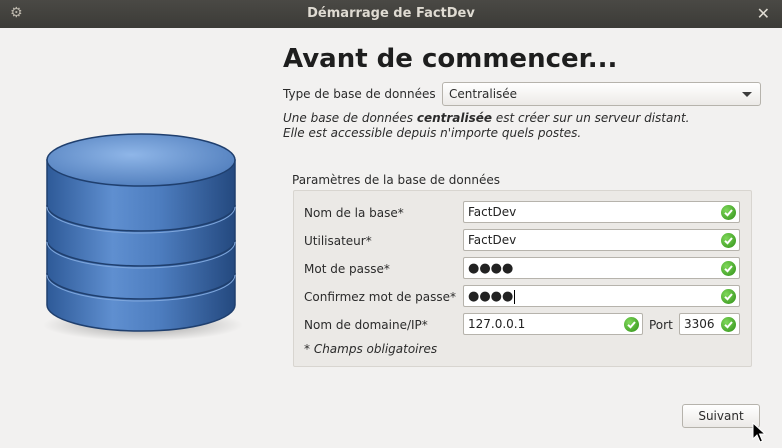 The height and width of the screenshot is (448, 782). I want to click on database-icon, so click(143, 237).